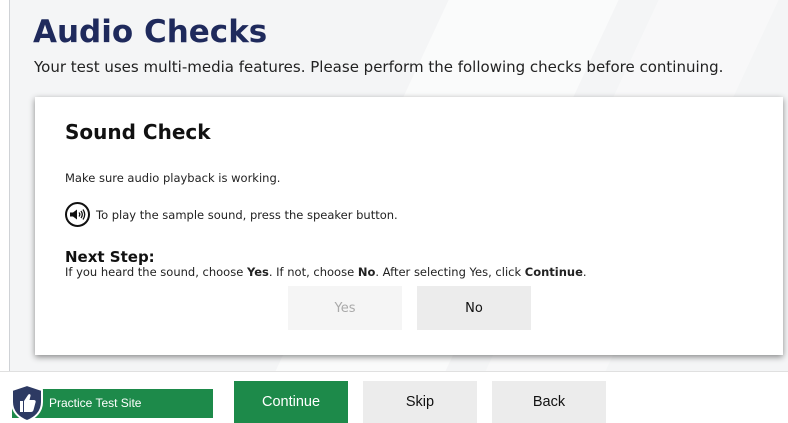  What do you see at coordinates (138, 132) in the screenshot?
I see `sound-check-title: Sound Check` at bounding box center [138, 132].